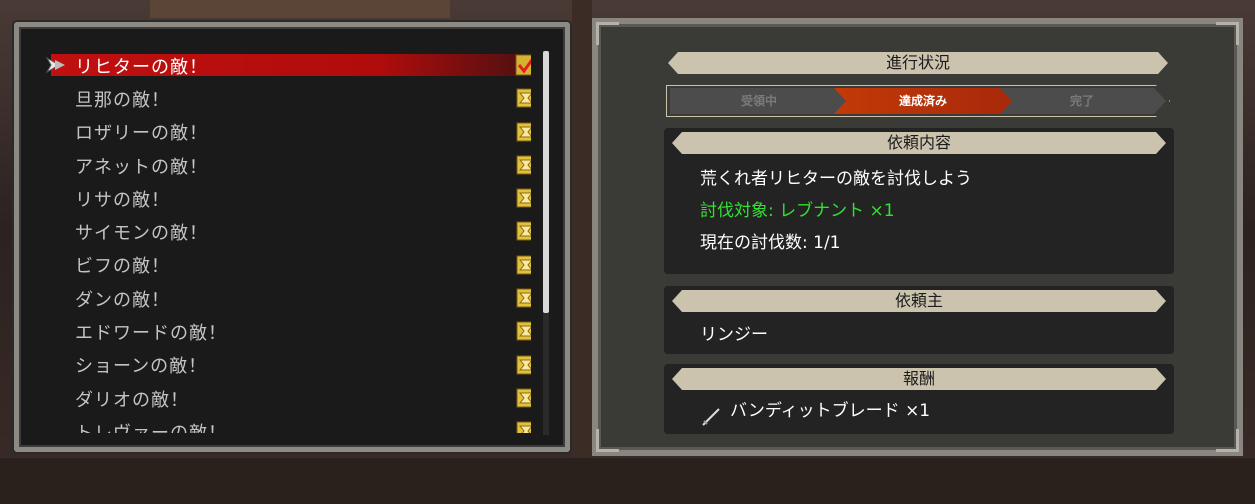  What do you see at coordinates (141, 134) in the screenshot?
I see `quest-label: ロザリーの敵！` at bounding box center [141, 134].